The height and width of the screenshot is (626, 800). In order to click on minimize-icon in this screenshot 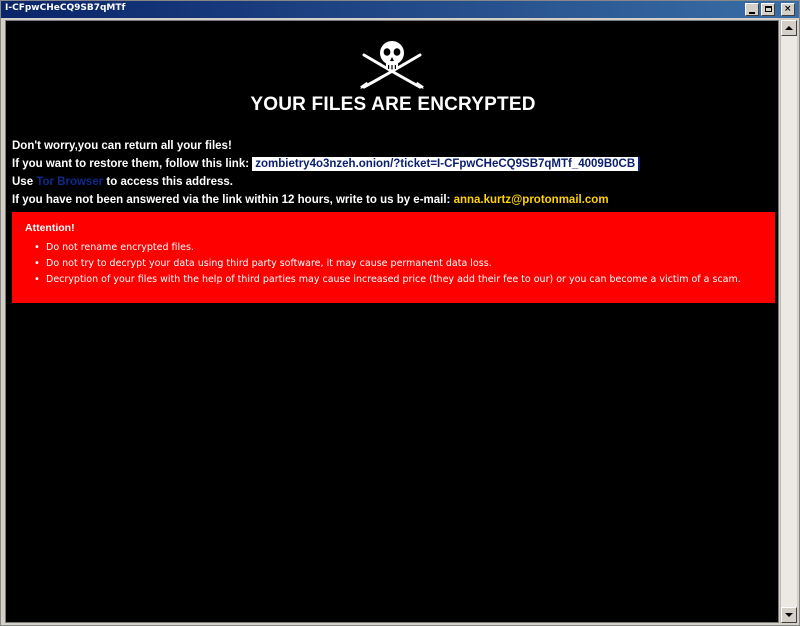, I will do `click(752, 13)`.